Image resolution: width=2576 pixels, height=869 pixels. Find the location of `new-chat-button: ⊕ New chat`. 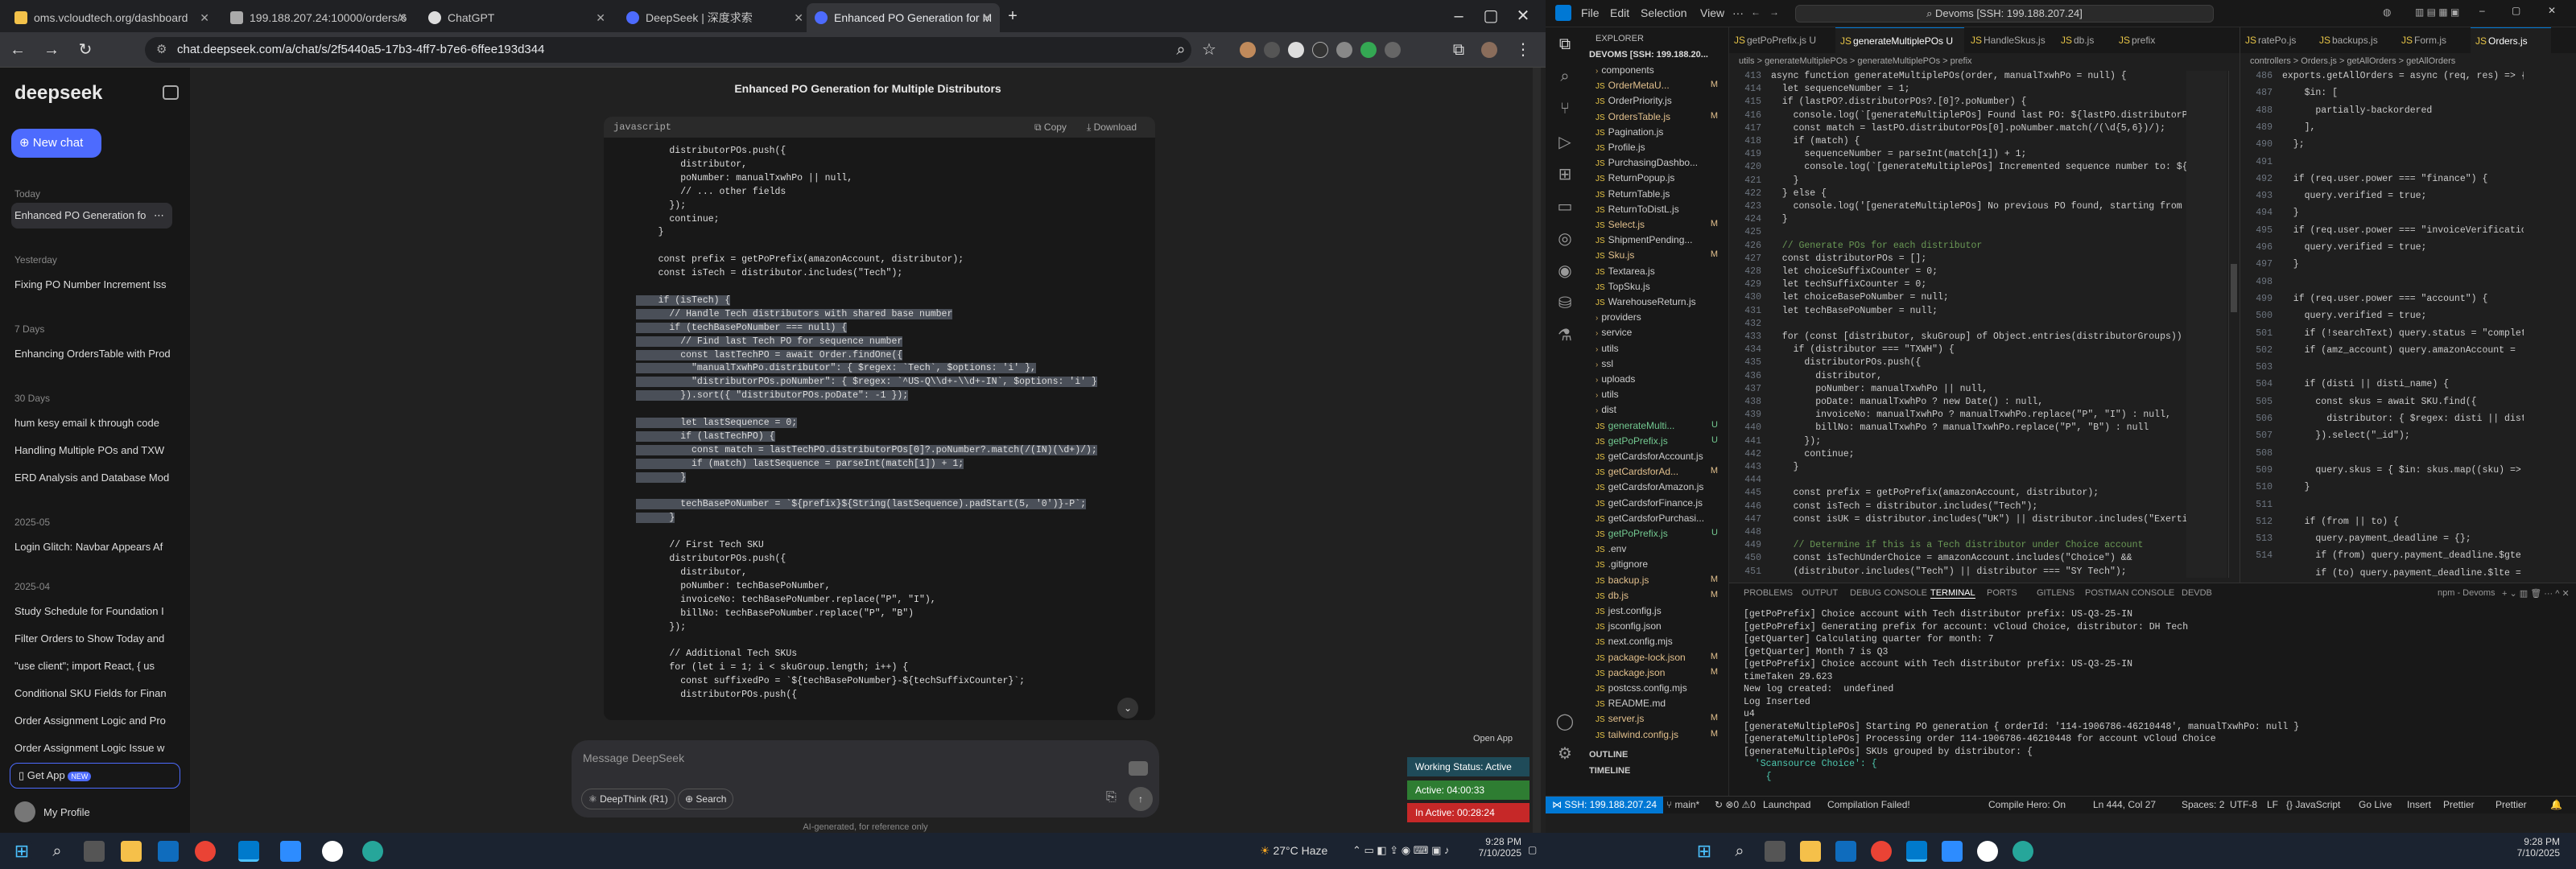

new-chat-button: ⊕ New chat is located at coordinates (56, 143).